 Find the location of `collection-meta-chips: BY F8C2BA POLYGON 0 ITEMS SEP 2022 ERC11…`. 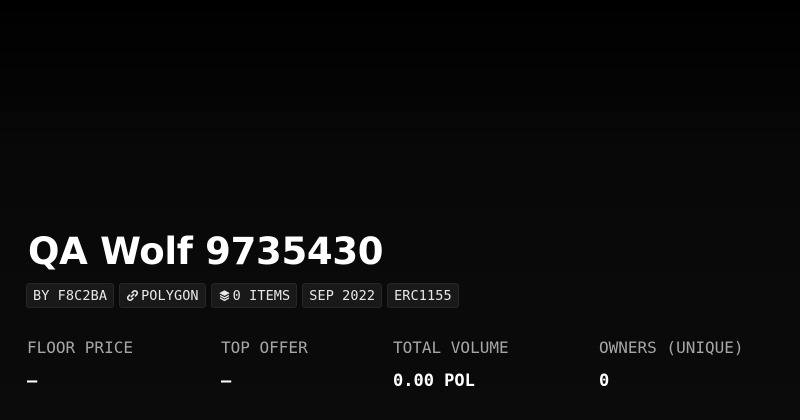

collection-meta-chips: BY F8C2BA POLYGON 0 ITEMS SEP 2022 ERC11… is located at coordinates (242, 295).